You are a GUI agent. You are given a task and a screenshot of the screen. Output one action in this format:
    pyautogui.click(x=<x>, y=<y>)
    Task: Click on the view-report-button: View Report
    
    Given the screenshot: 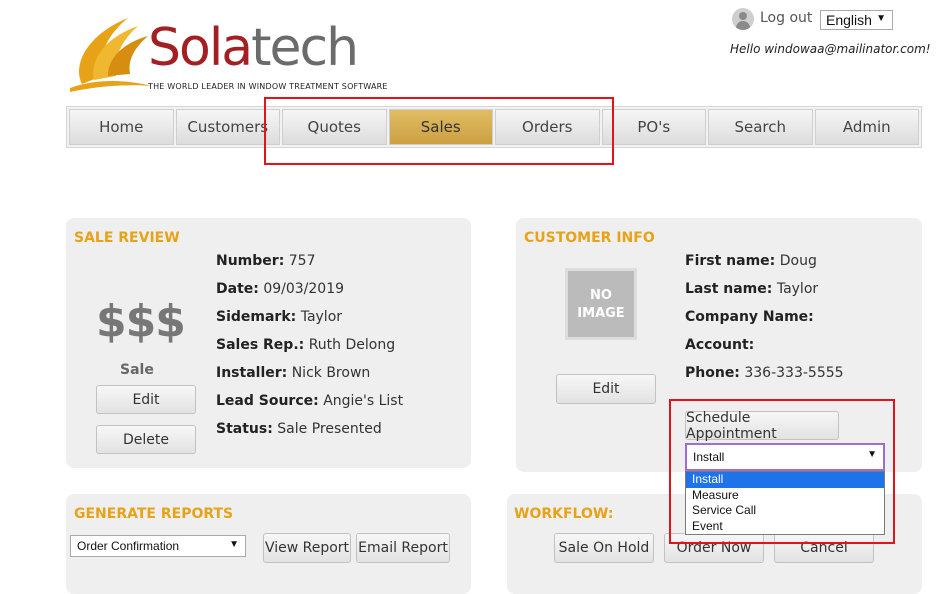 What is the action you would take?
    pyautogui.click(x=307, y=548)
    